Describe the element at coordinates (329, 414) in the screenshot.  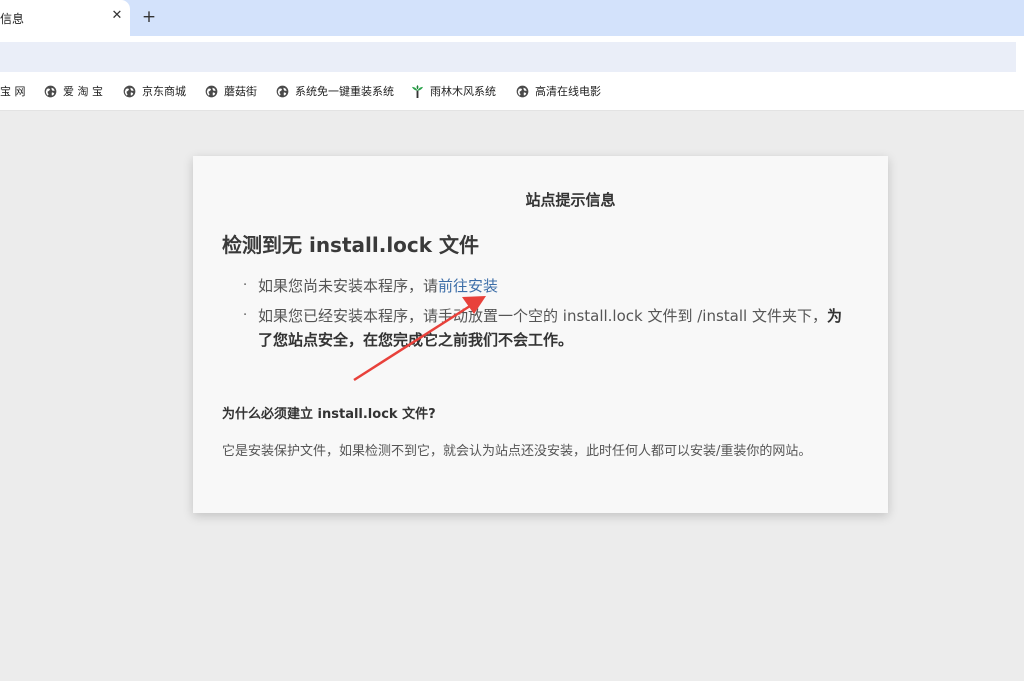
I see `faq-question: 为什么必须建立 install.lock 文件?` at that location.